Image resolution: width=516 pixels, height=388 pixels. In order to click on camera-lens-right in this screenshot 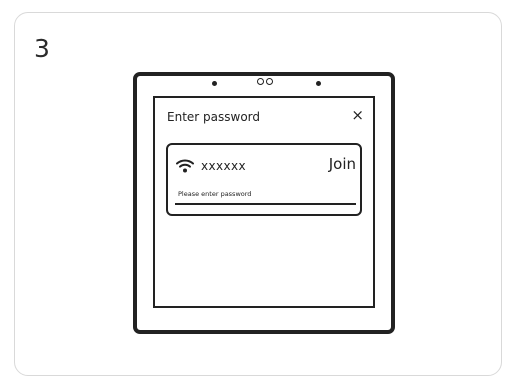, I will do `click(269, 81)`.